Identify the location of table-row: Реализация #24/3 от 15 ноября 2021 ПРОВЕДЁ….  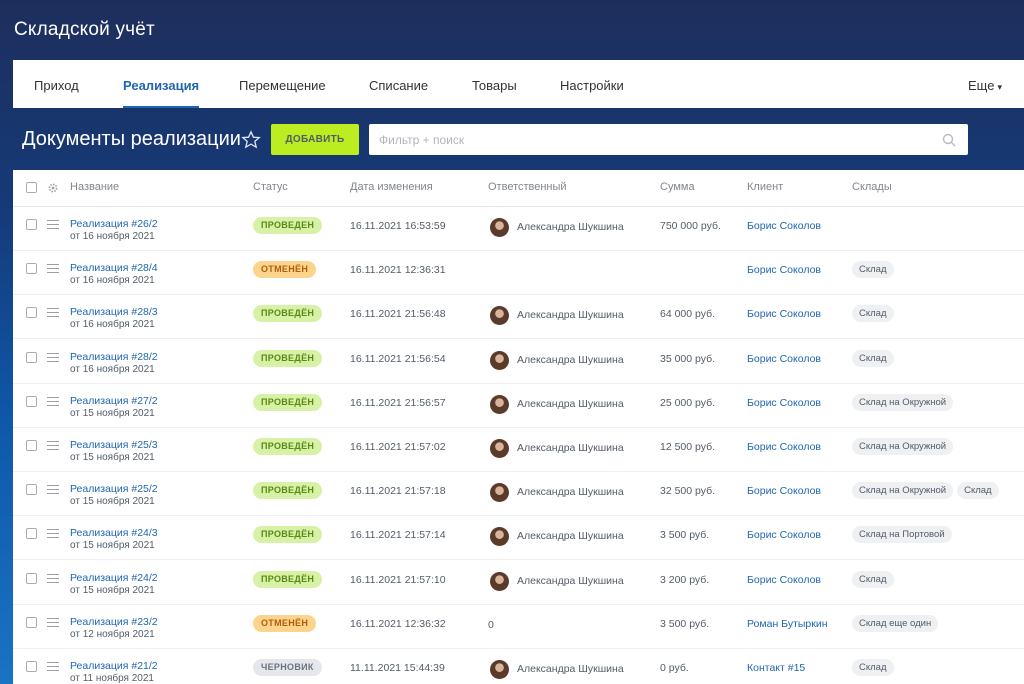
(518, 538).